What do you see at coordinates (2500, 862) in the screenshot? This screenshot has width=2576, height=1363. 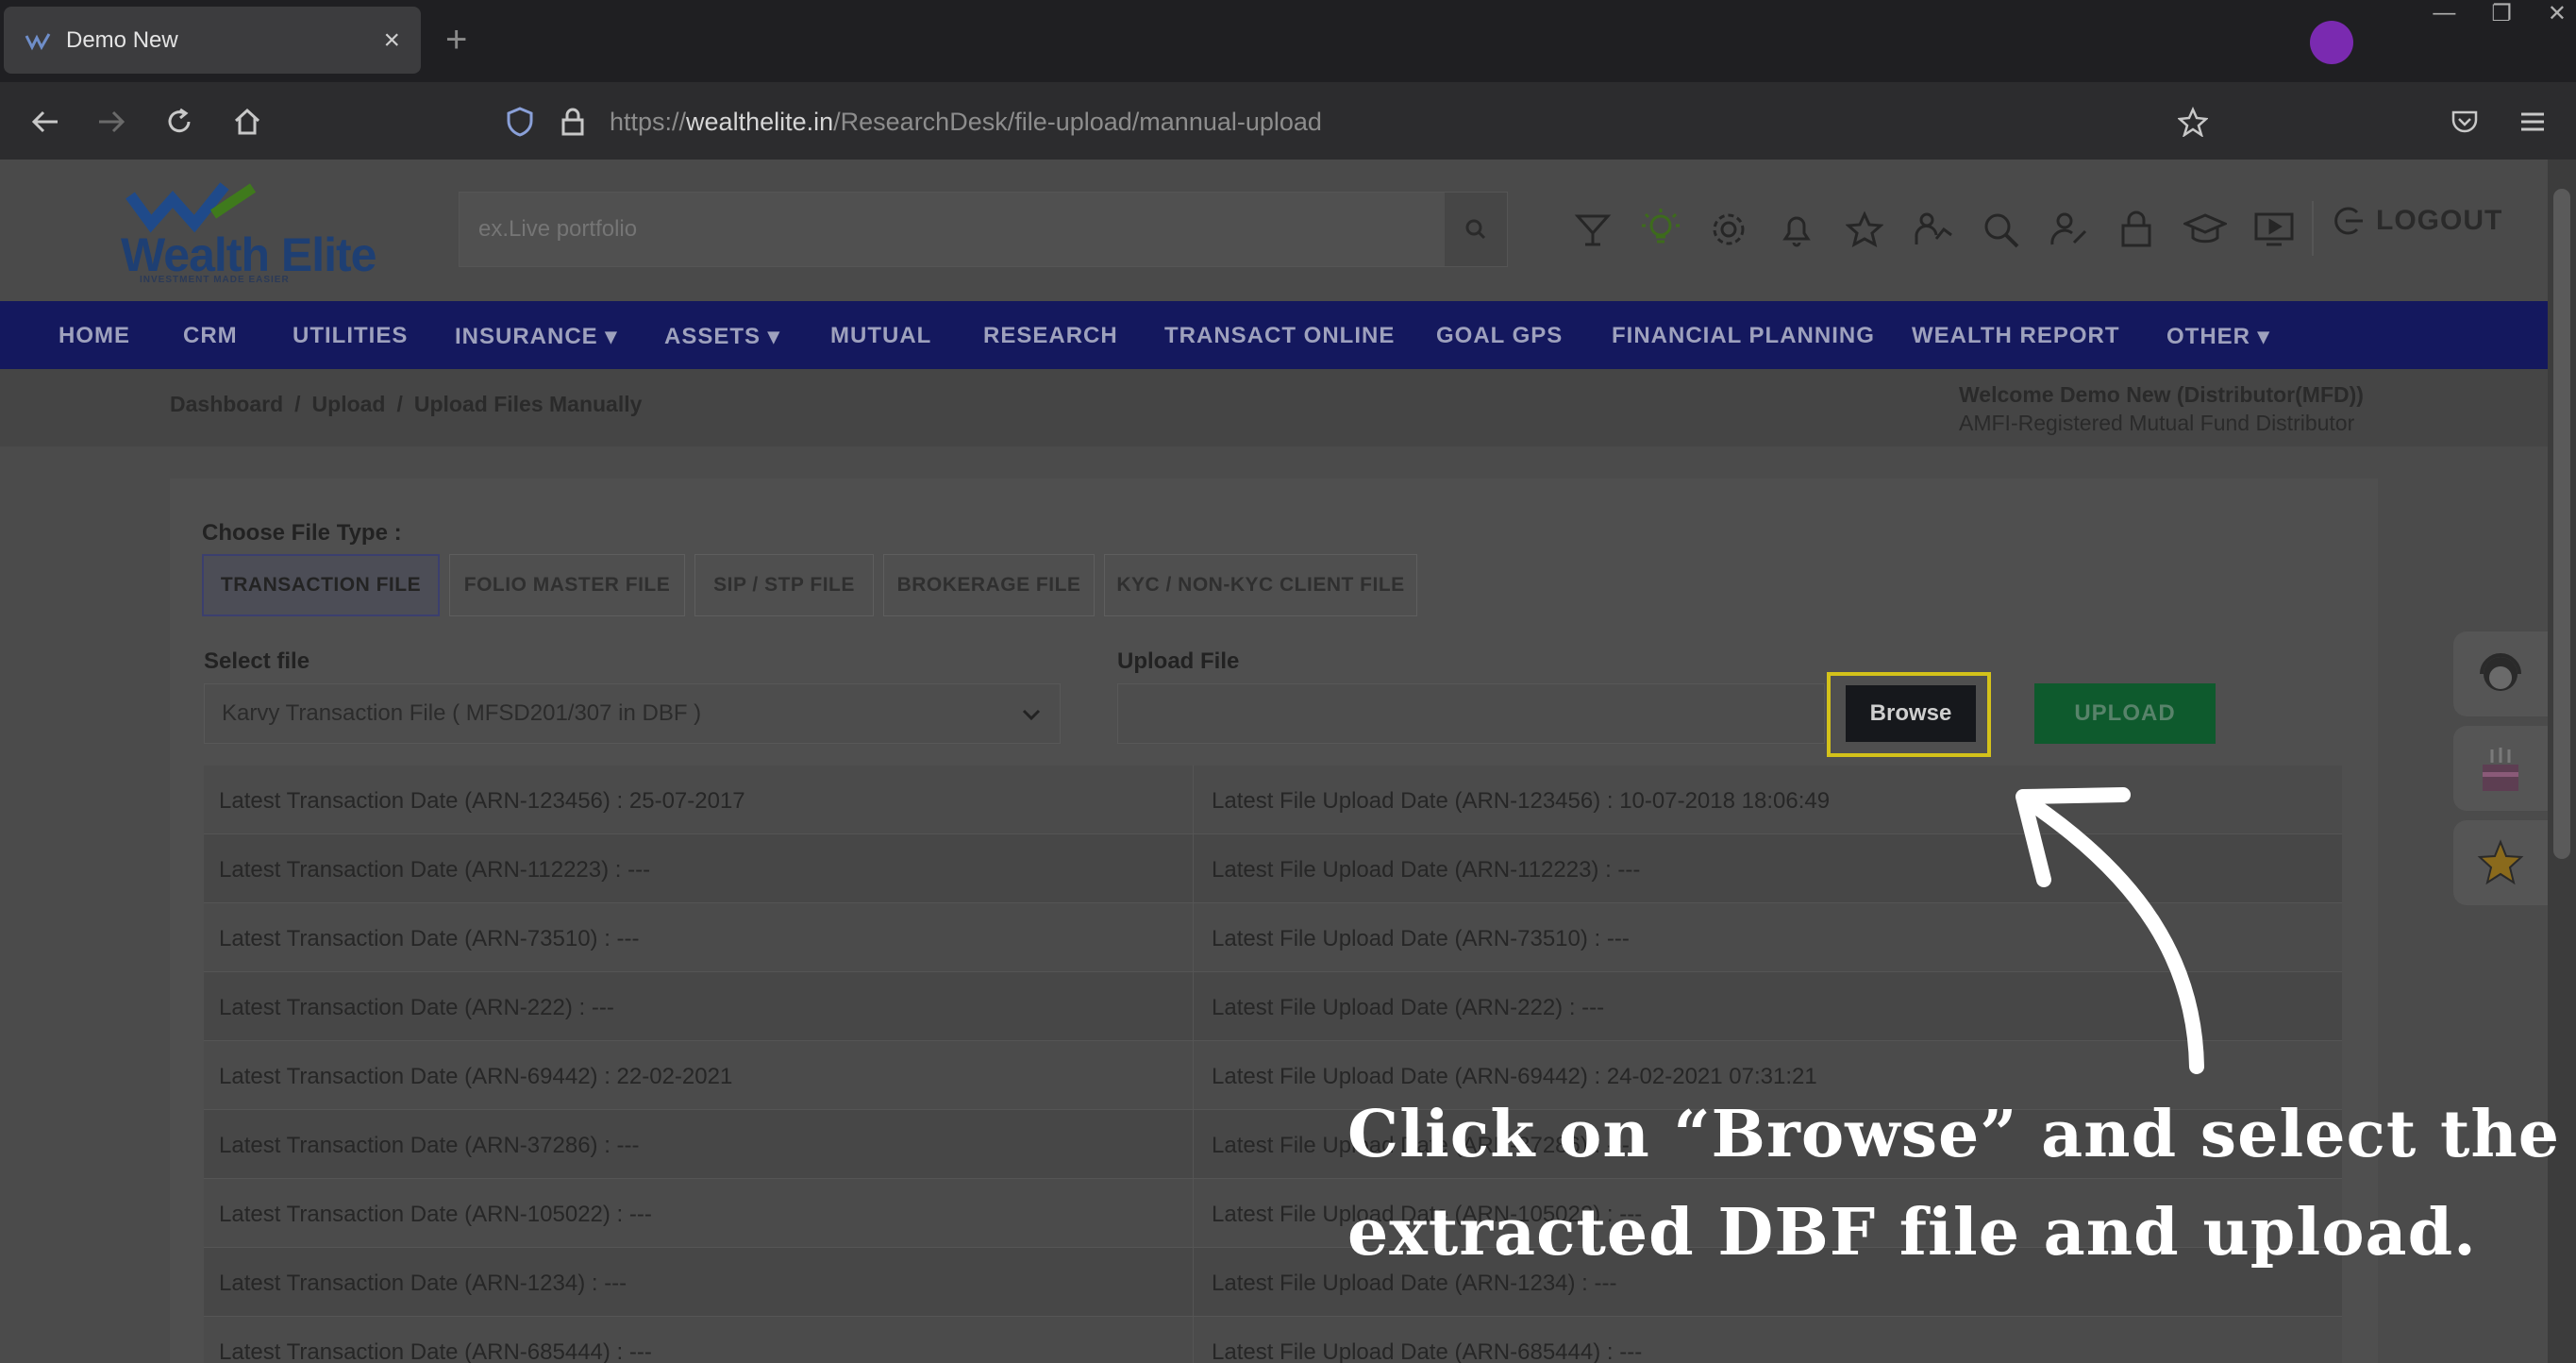 I see `favorites-widget` at bounding box center [2500, 862].